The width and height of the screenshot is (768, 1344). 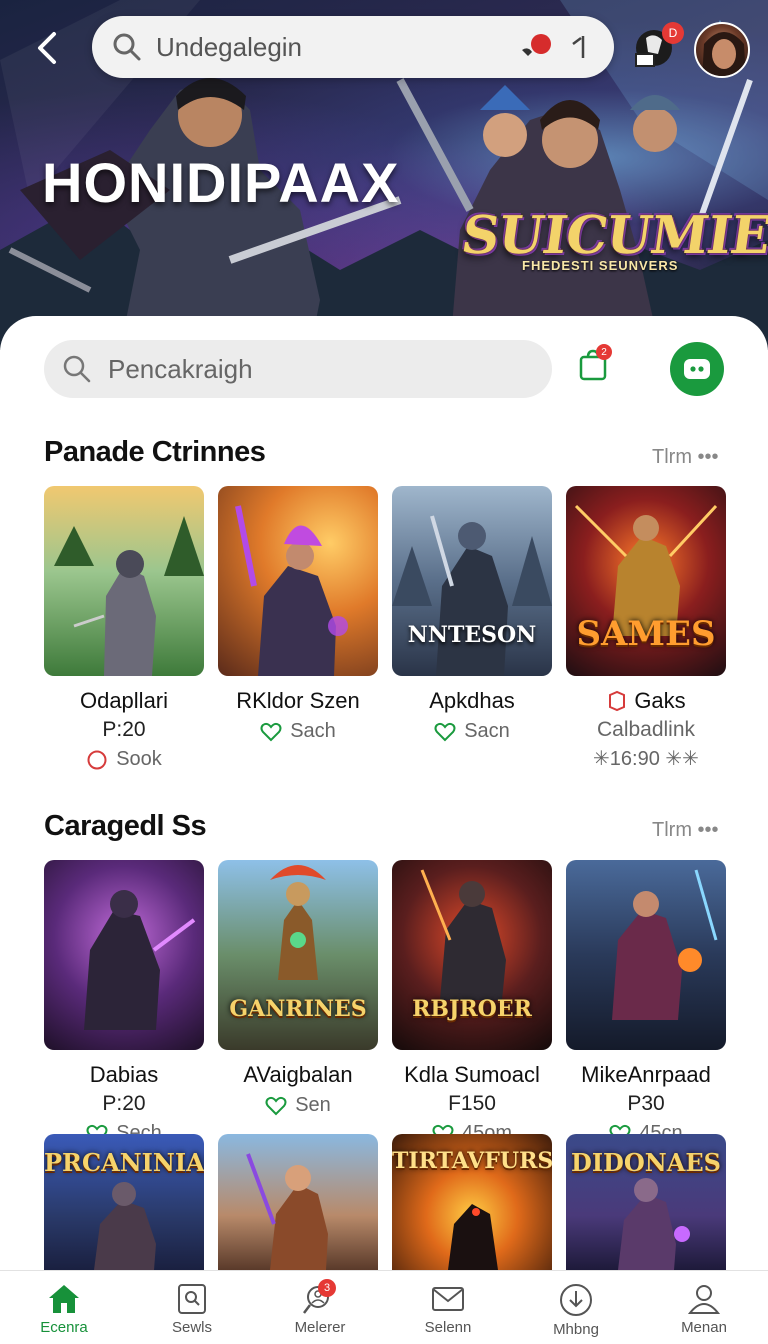 What do you see at coordinates (139, 759) in the screenshot?
I see `game-status-text: Sook` at bounding box center [139, 759].